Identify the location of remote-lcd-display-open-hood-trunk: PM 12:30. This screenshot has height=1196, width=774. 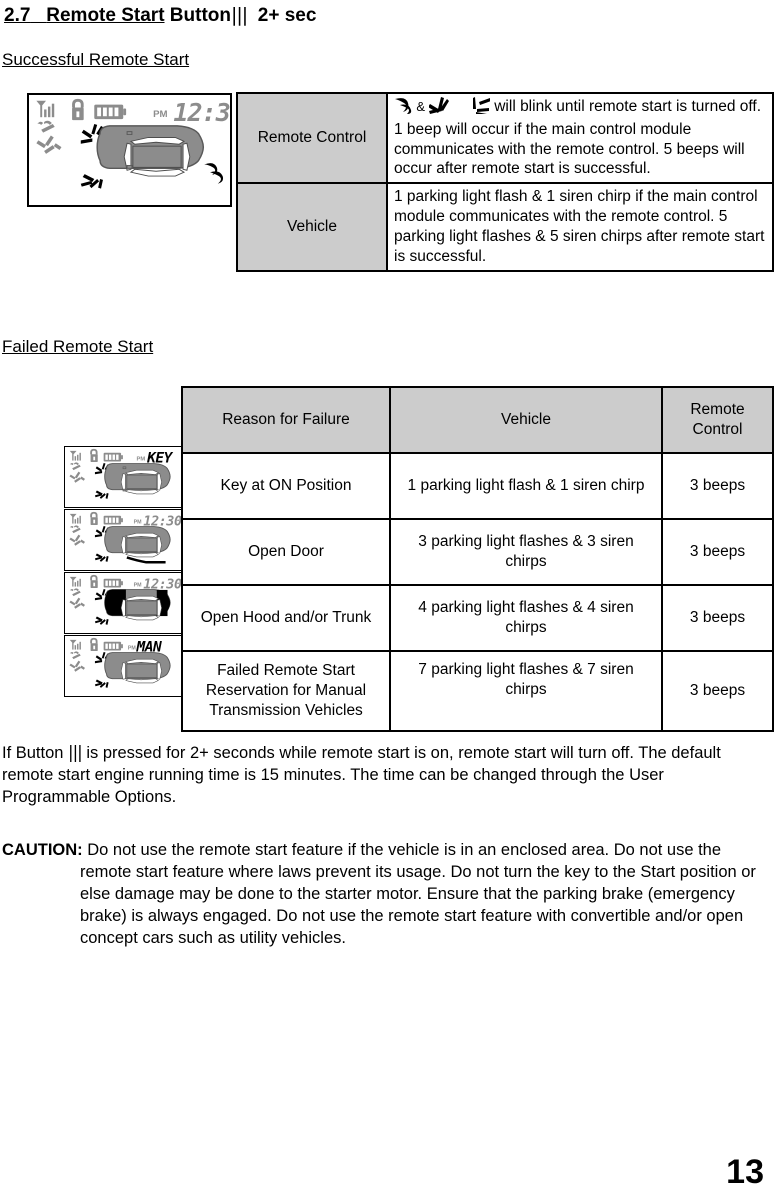
(123, 603).